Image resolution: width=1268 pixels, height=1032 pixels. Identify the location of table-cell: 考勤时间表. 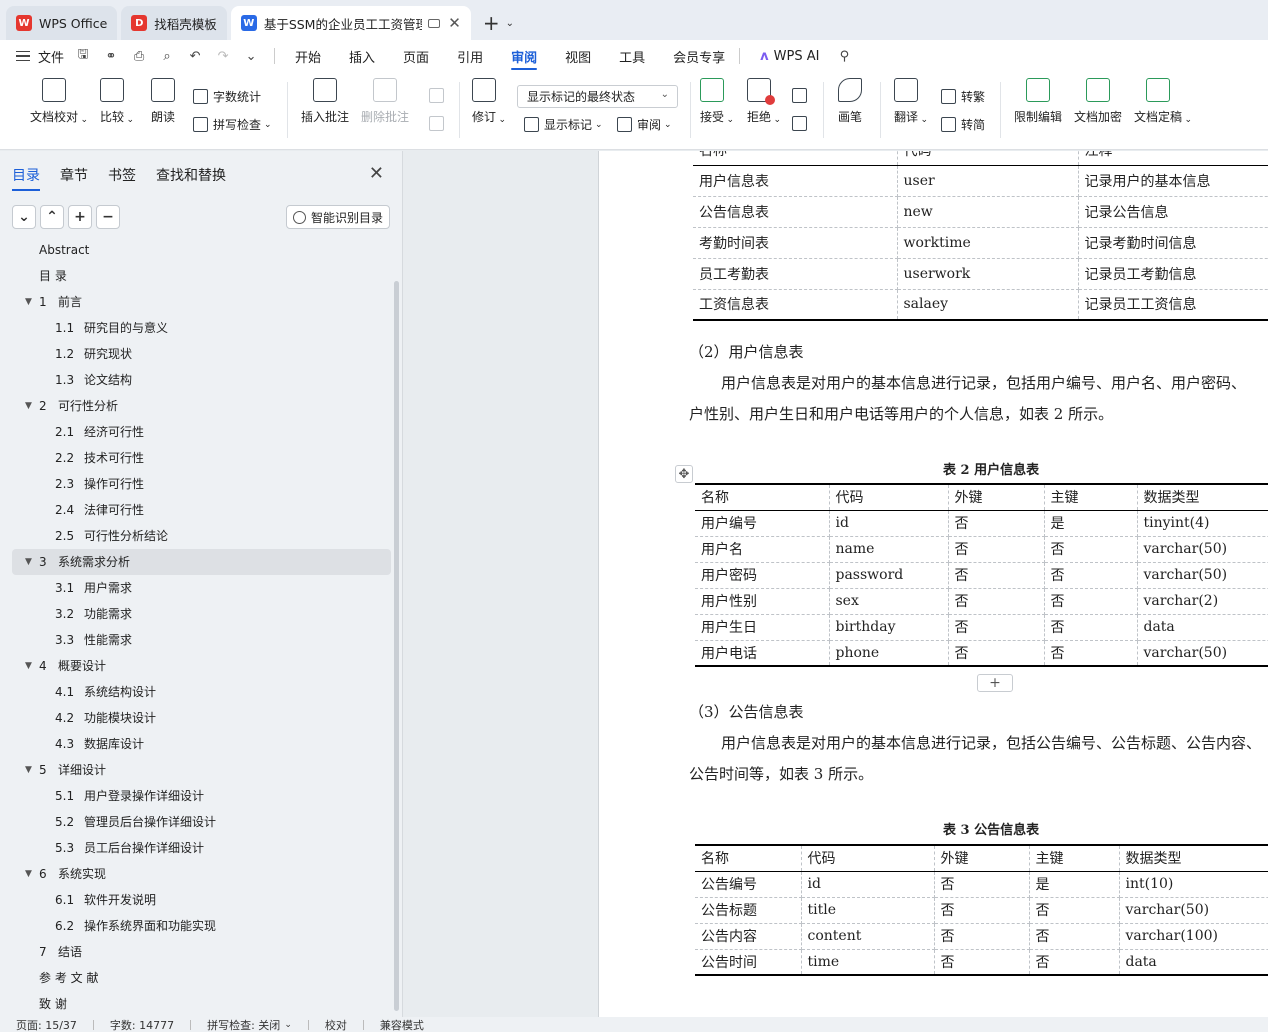
(795, 243).